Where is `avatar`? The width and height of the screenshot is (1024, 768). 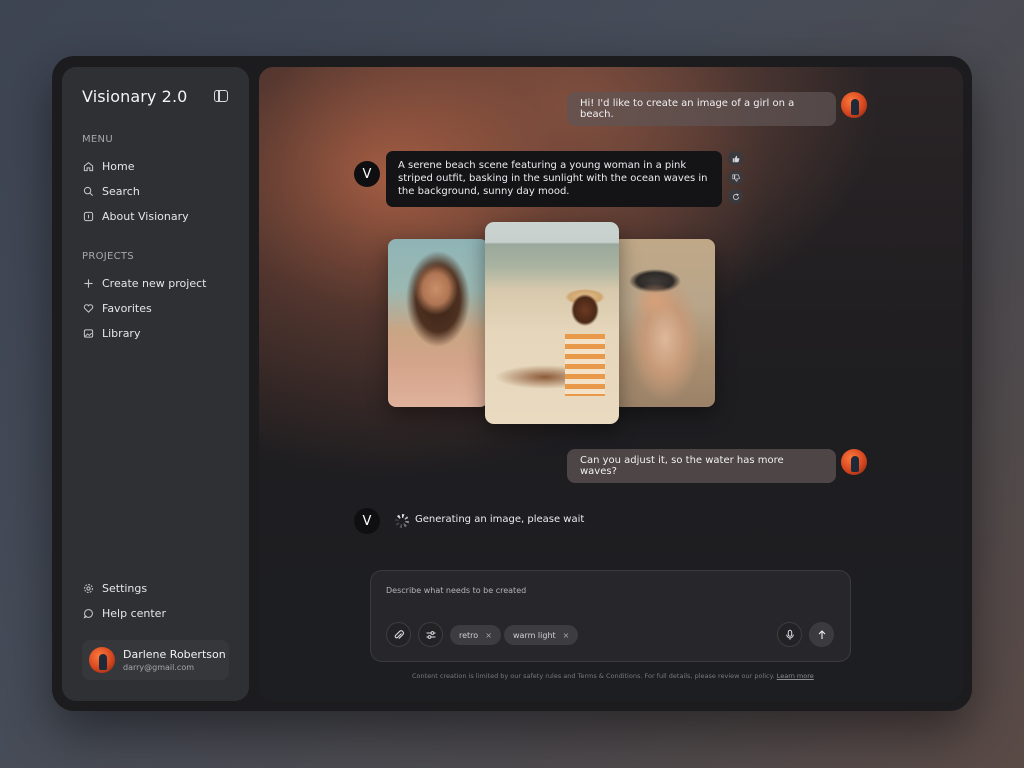
avatar is located at coordinates (102, 660).